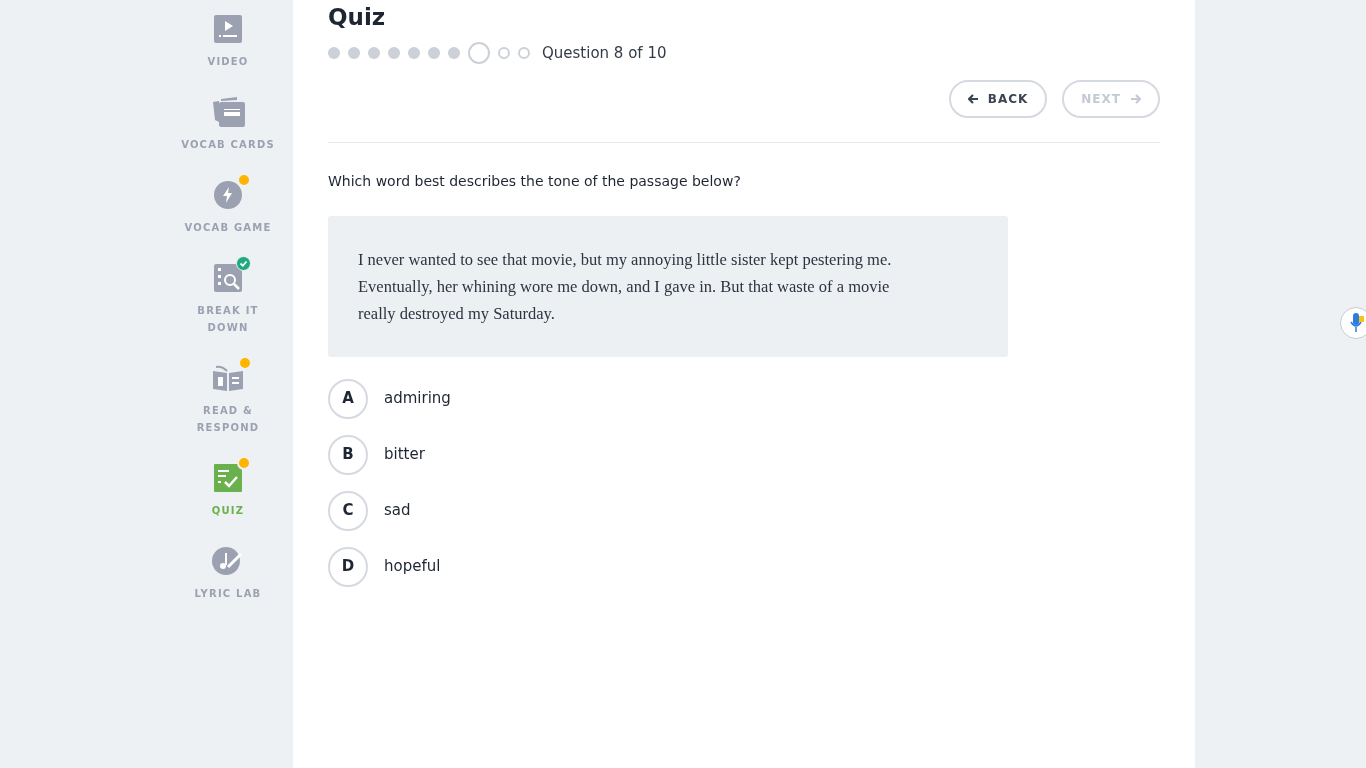  I want to click on option-text: hopeful, so click(412, 567).